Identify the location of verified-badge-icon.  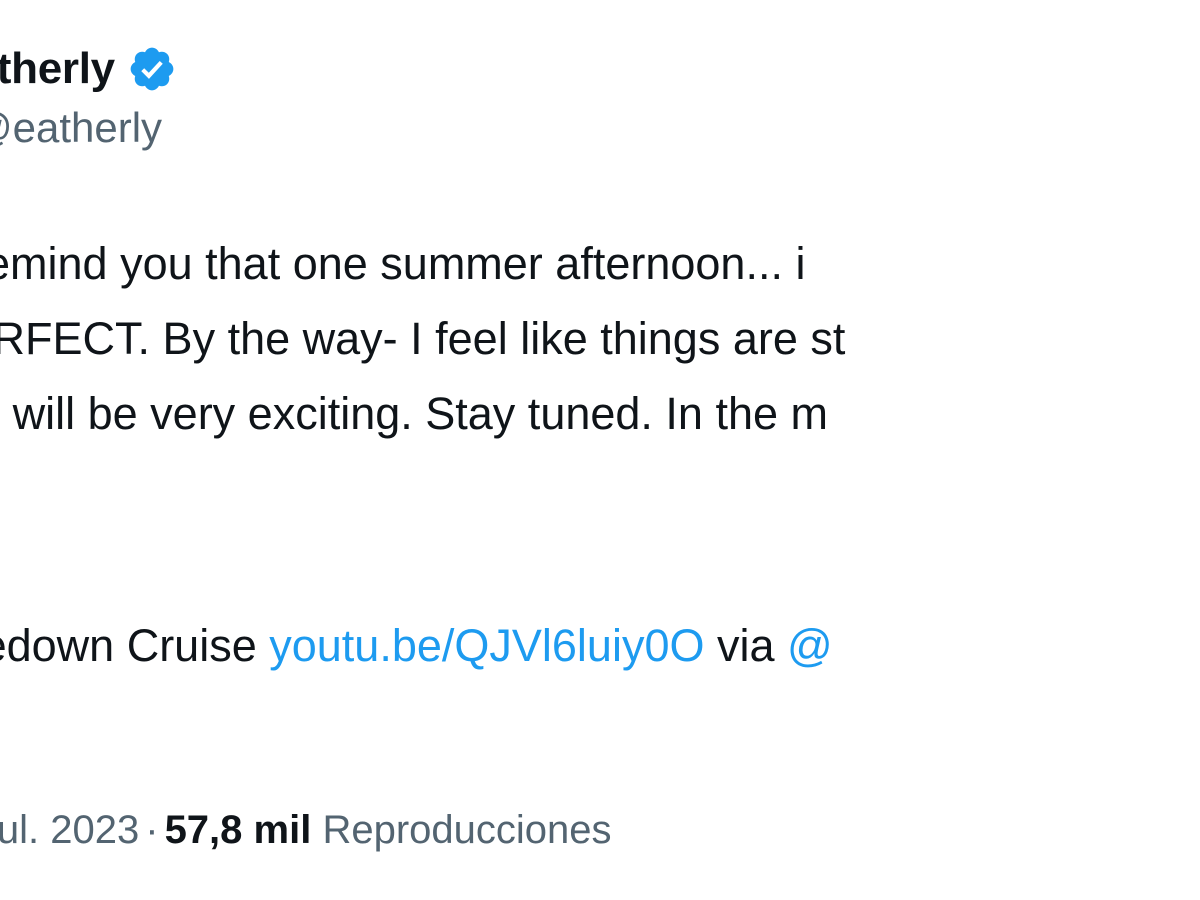
(152, 69).